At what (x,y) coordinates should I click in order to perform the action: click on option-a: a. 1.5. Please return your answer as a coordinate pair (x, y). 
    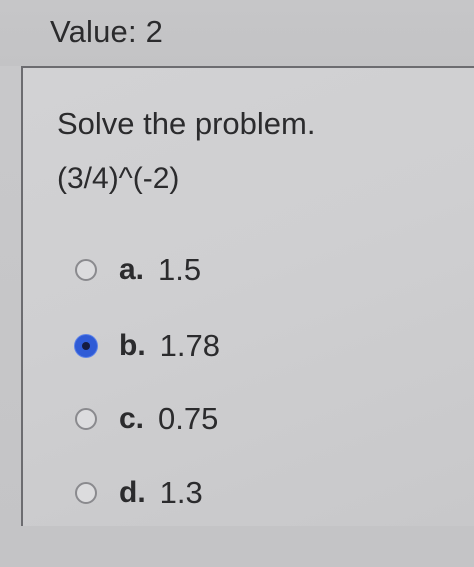
    Looking at the image, I should click on (138, 270).